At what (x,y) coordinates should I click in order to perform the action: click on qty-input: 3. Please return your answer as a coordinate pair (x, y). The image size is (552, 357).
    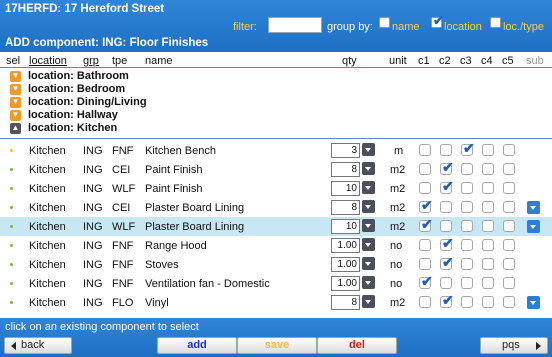
    Looking at the image, I should click on (345, 150).